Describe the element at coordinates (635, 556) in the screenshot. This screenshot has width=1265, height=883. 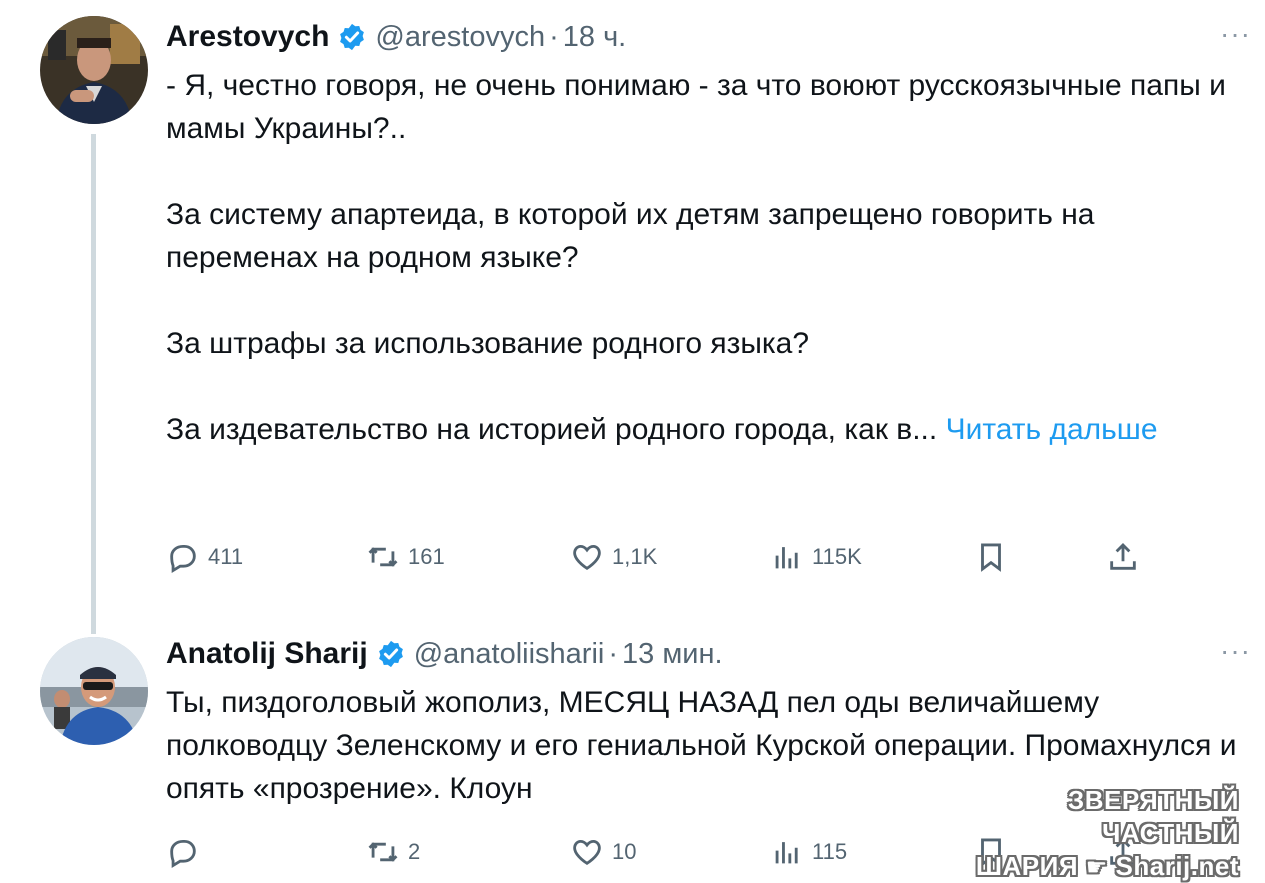
I see `like-count: 1,1K` at that location.